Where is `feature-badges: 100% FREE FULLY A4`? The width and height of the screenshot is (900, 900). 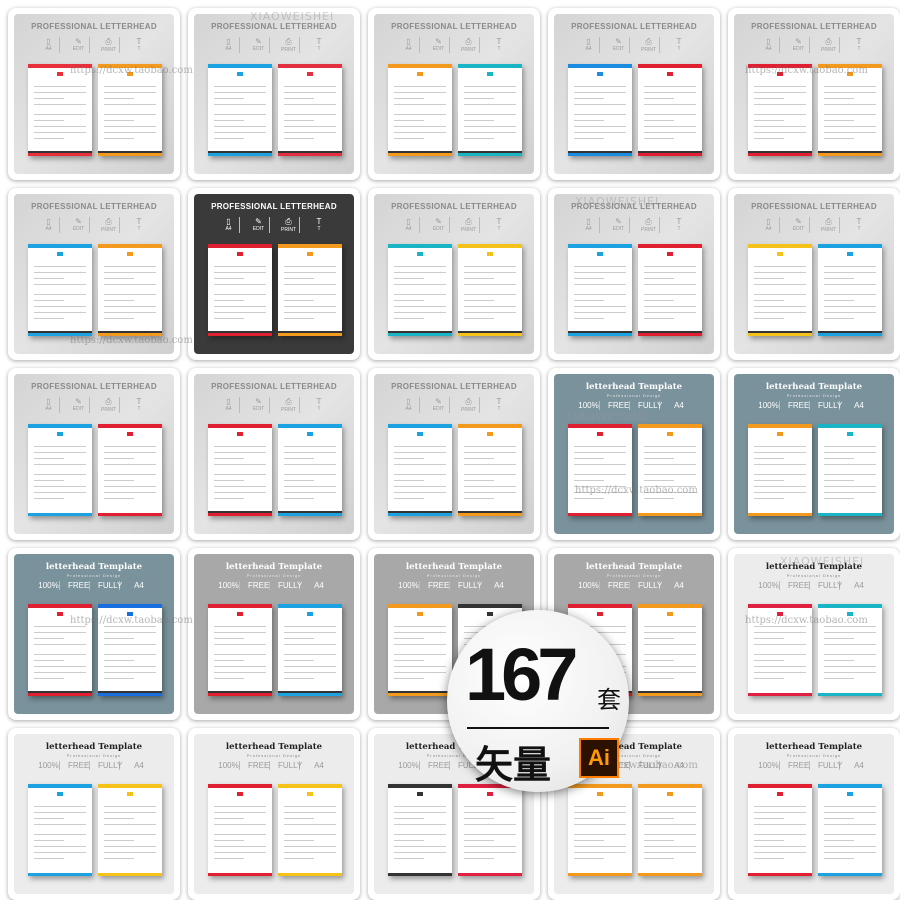 feature-badges: 100% FREE FULLY A4 is located at coordinates (454, 585).